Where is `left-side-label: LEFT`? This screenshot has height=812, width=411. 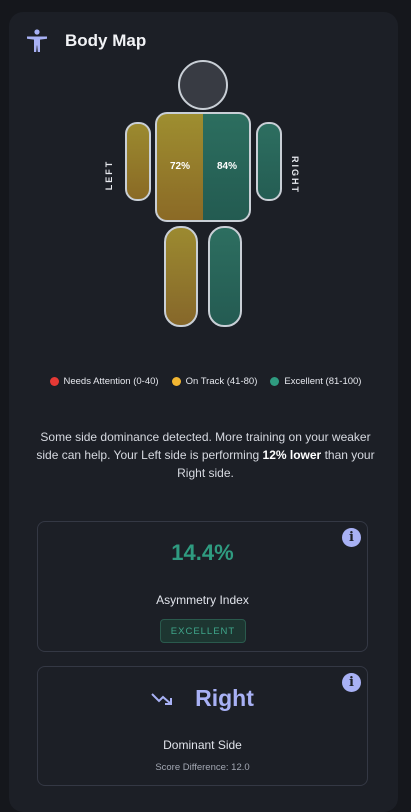 left-side-label: LEFT is located at coordinates (109, 175).